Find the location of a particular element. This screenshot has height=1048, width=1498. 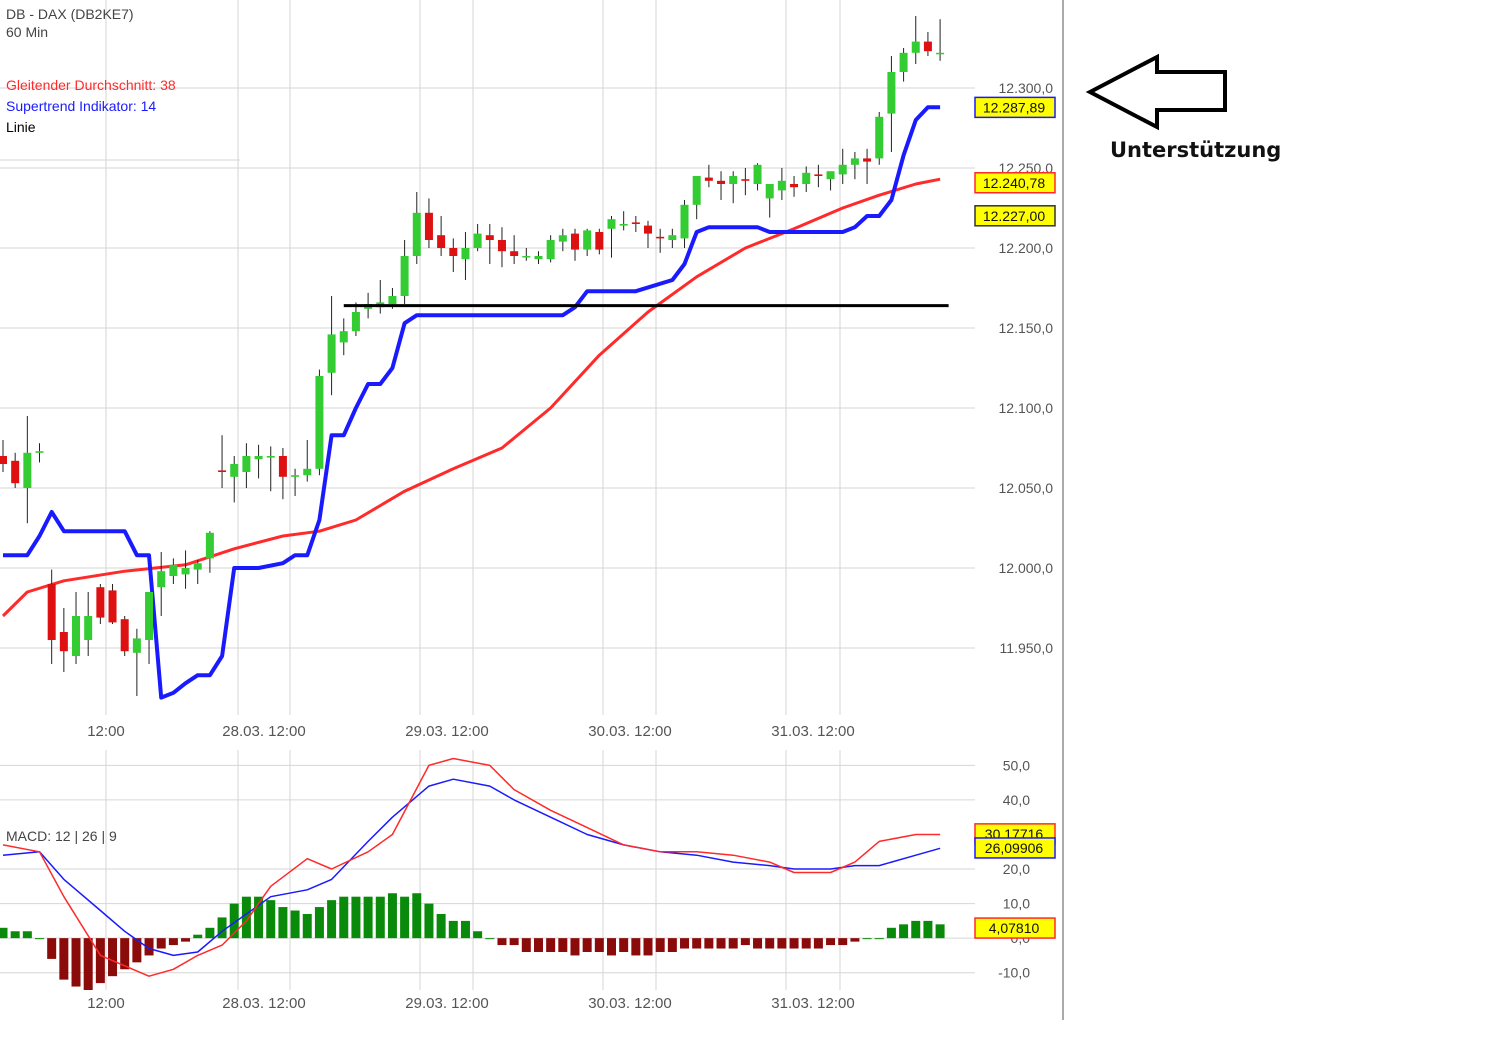

y-tick-label: 12.100,0 is located at coordinates (1026, 408).